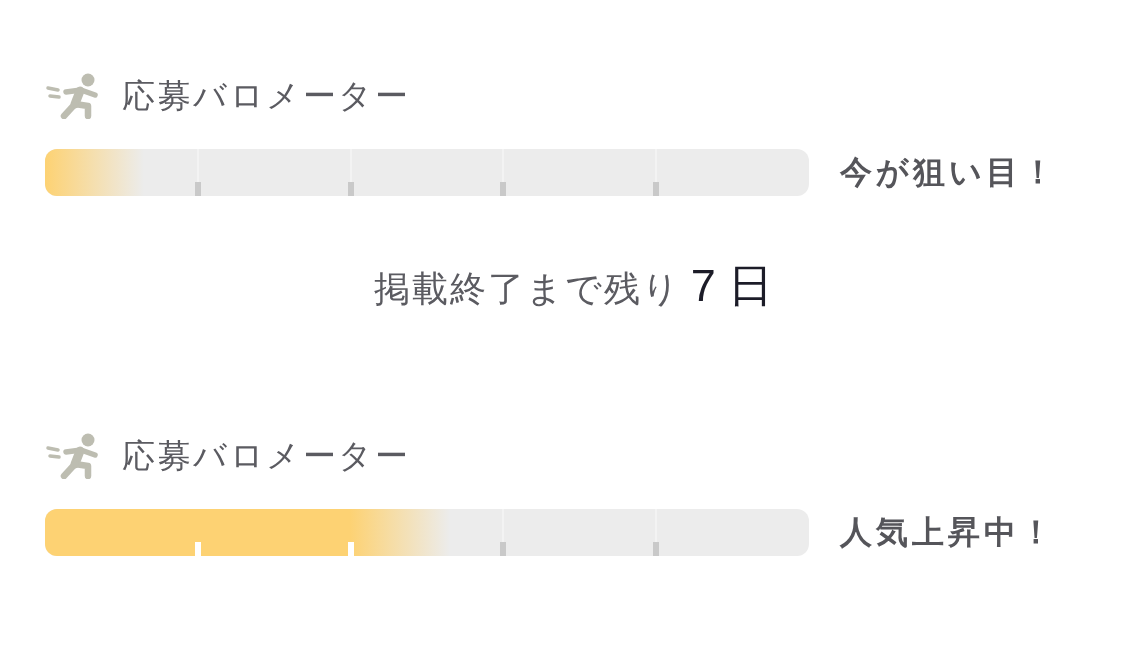 The height and width of the screenshot is (671, 1125). What do you see at coordinates (527, 289) in the screenshot?
I see `deadline-label: 掲載終了まで残り` at bounding box center [527, 289].